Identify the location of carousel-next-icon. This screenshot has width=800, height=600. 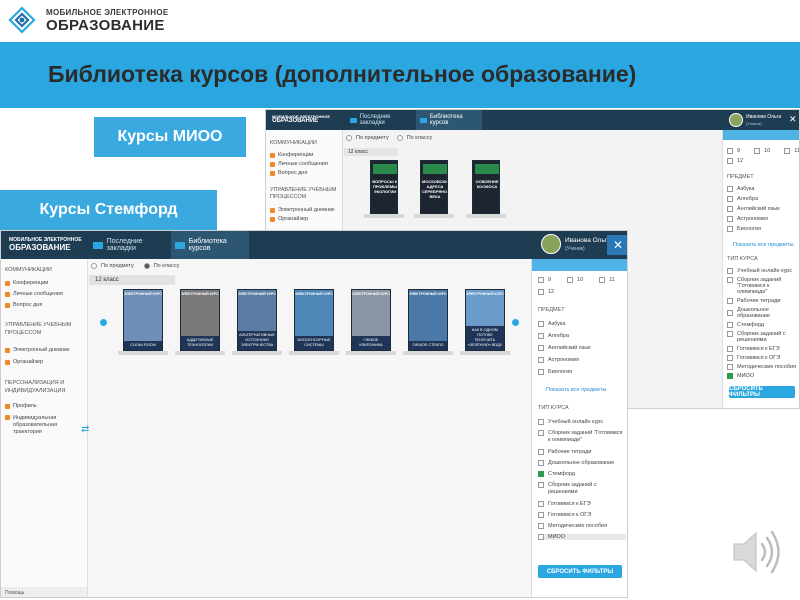
(515, 322).